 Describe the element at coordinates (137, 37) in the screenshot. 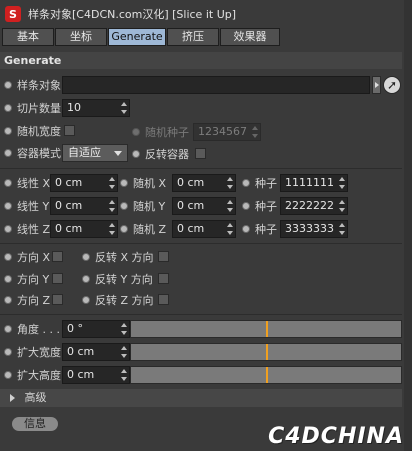

I see `tab-generate: Generate` at that location.